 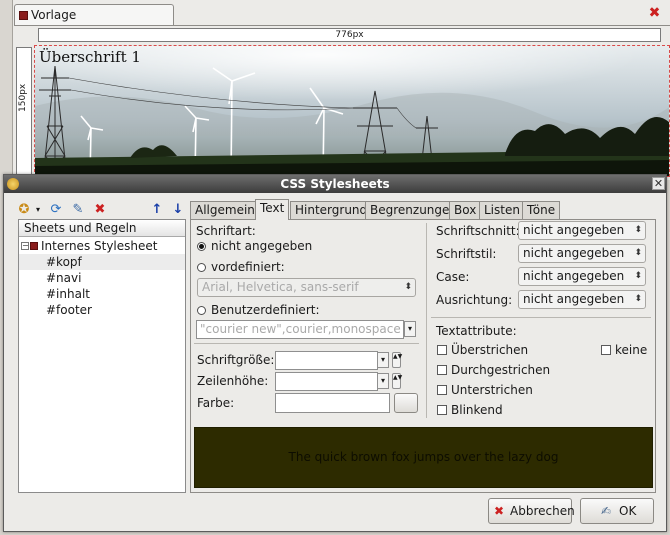 What do you see at coordinates (248, 267) in the screenshot?
I see `radio-predefined-label: vordefiniert:` at bounding box center [248, 267].